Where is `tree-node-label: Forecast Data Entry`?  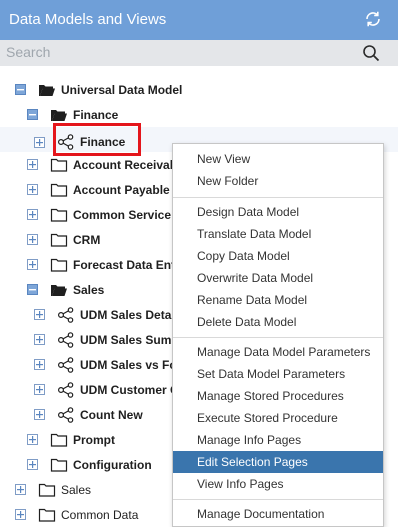 tree-node-label: Forecast Data Entry is located at coordinates (130, 264).